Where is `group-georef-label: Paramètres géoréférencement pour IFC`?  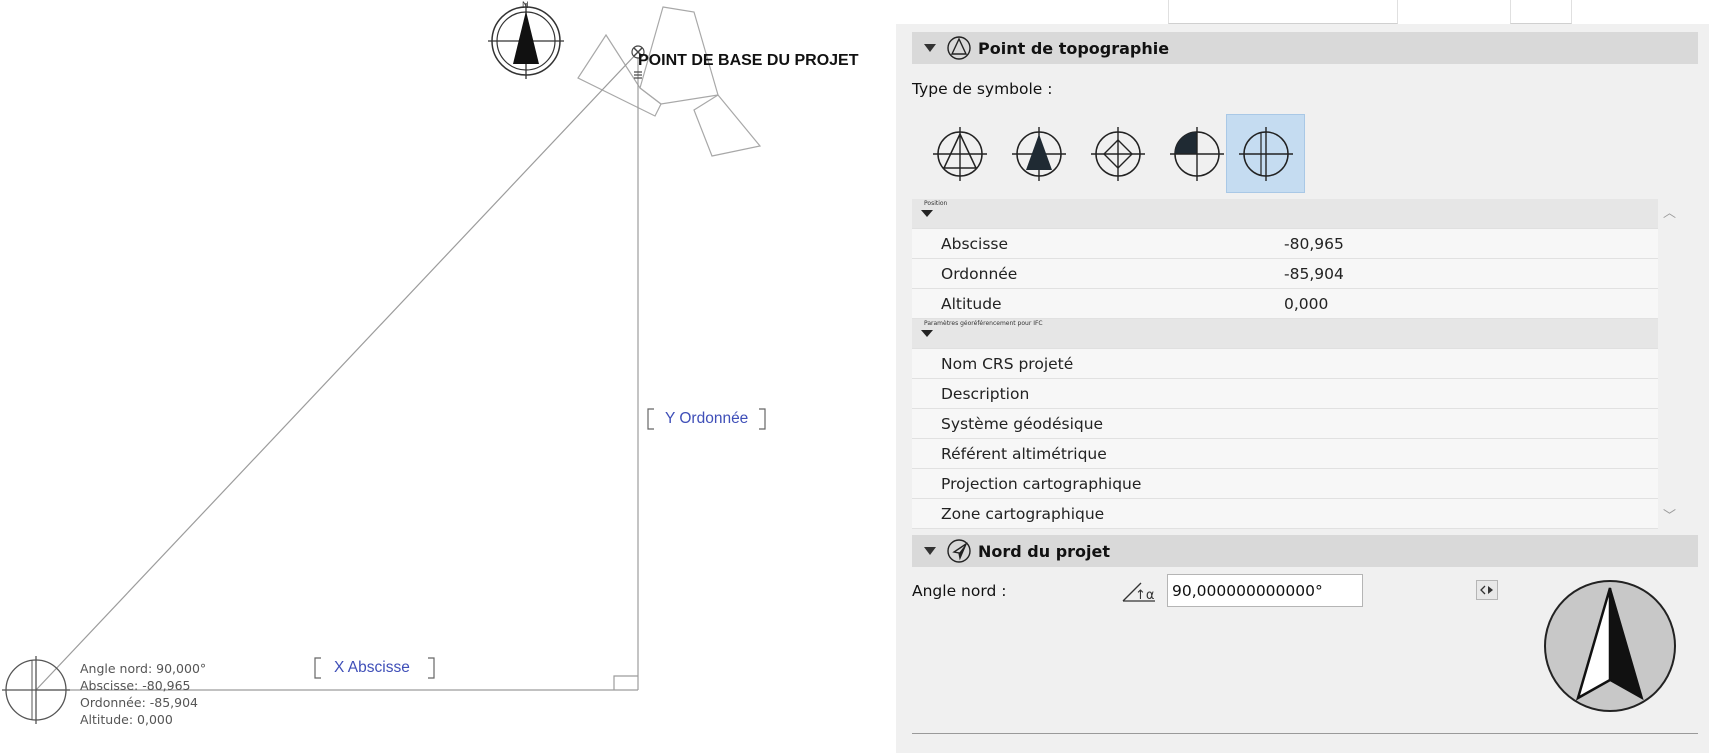 group-georef-label: Paramètres géoréférencement pour IFC is located at coordinates (983, 323).